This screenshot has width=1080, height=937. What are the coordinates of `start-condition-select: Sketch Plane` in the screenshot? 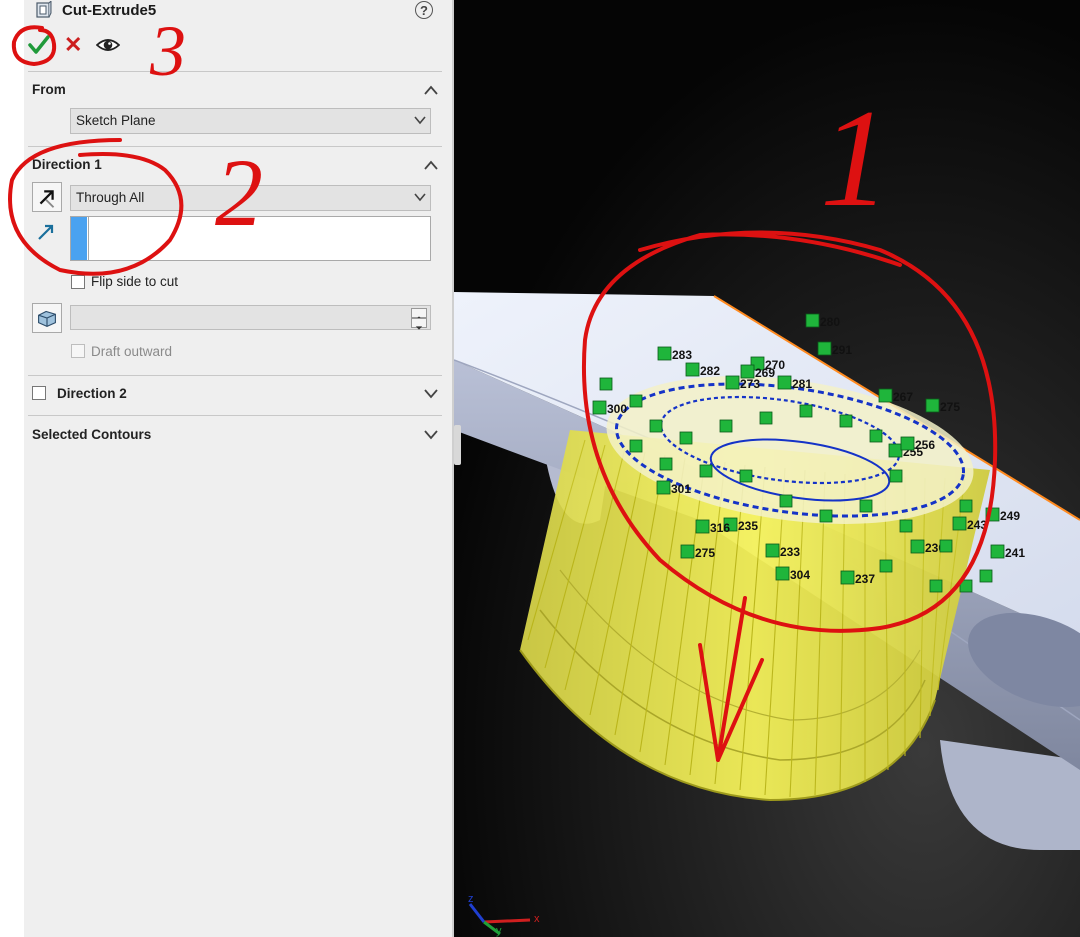 It's located at (250, 121).